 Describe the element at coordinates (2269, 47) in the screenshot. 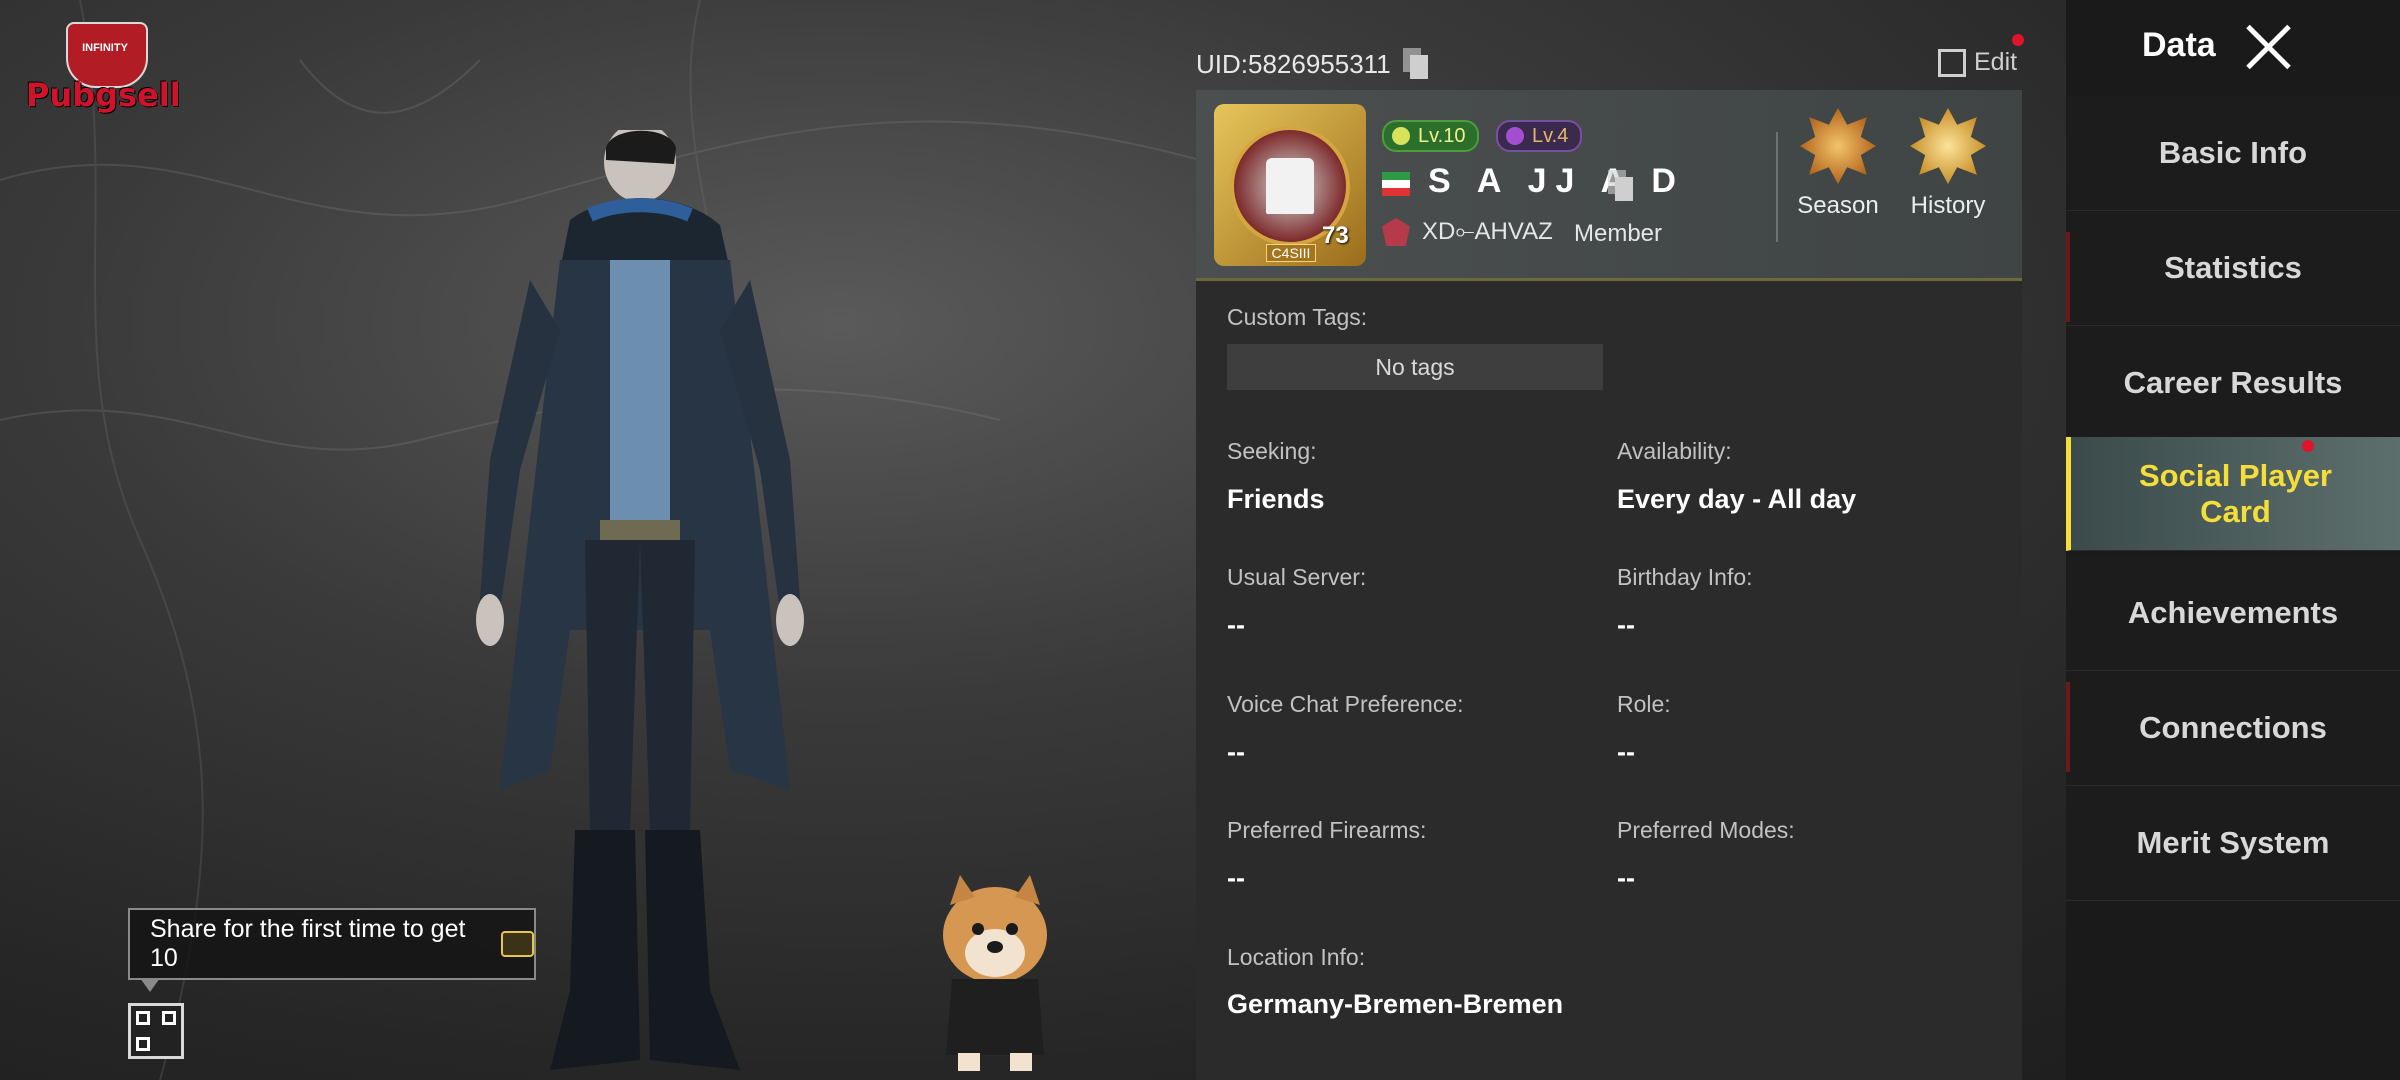

I see `close-icon` at that location.